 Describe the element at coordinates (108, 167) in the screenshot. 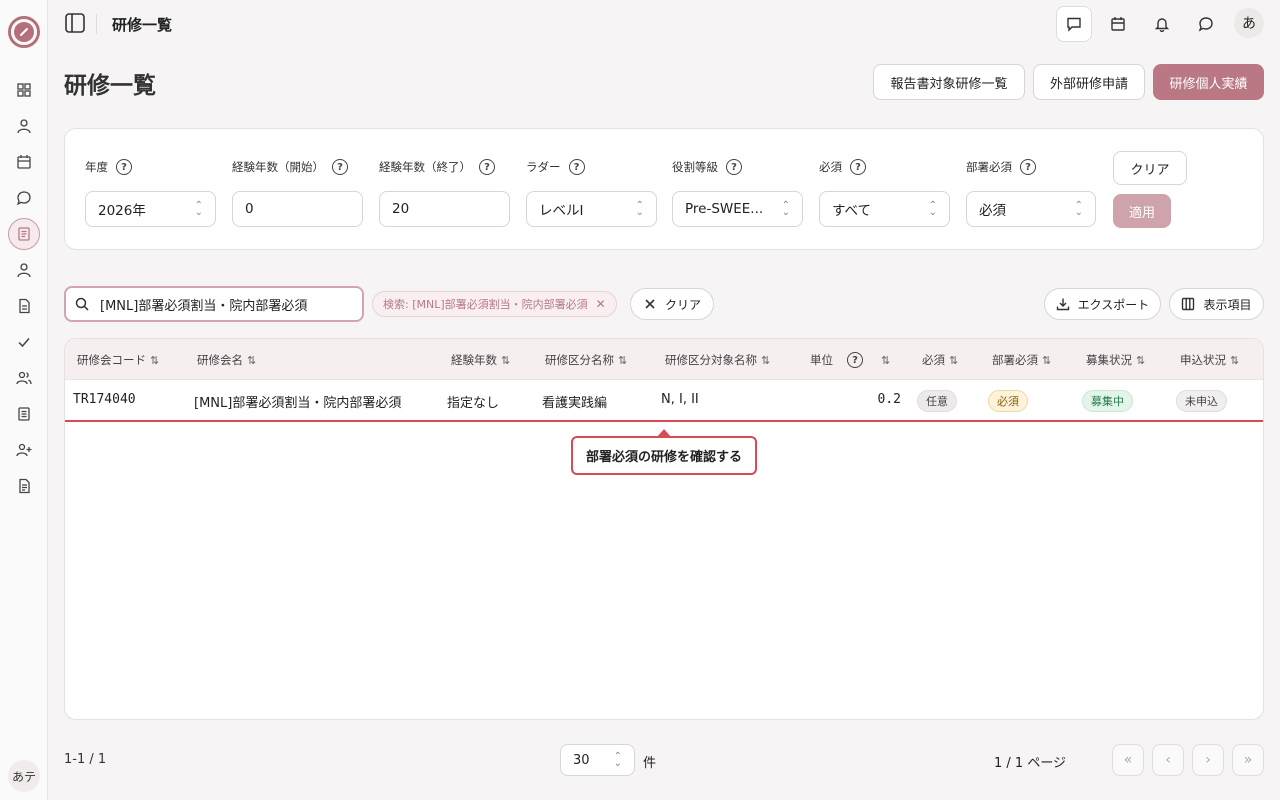

I see `year-label: 年度?` at that location.